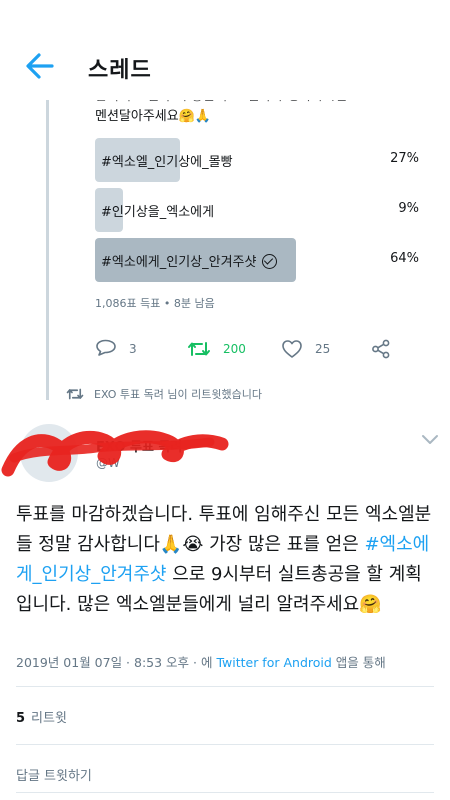 This screenshot has height=800, width=450. Describe the element at coordinates (323, 349) in the screenshot. I see `like-count: 25` at that location.